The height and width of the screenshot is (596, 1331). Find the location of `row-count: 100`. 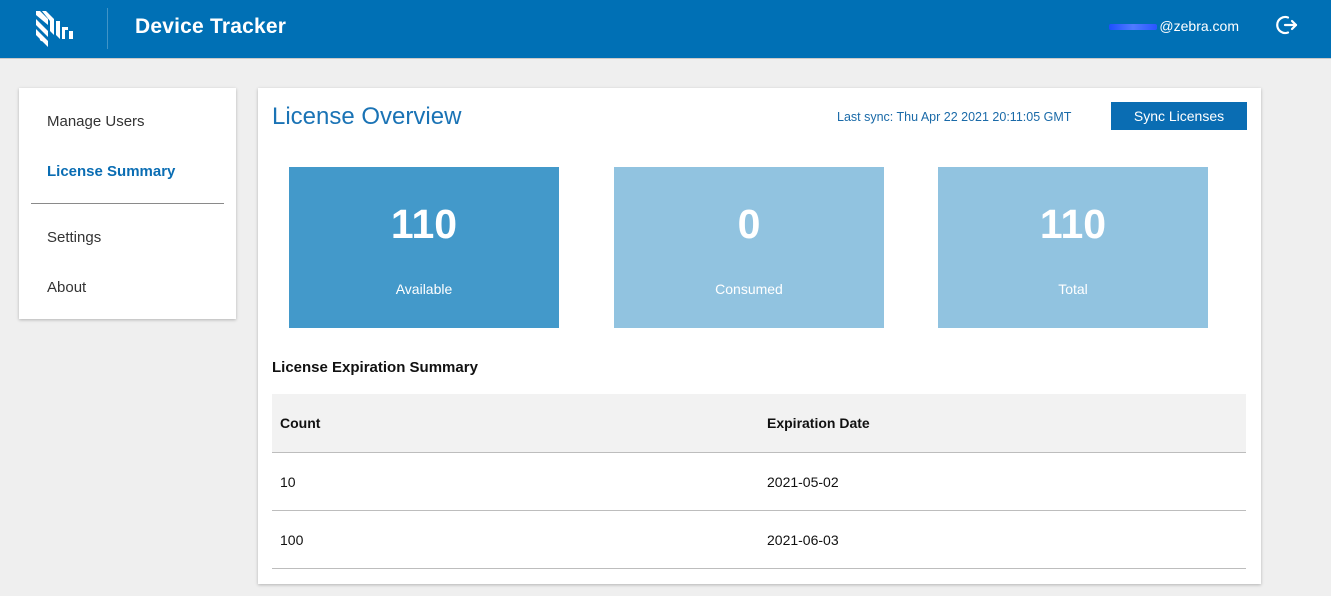

row-count: 100 is located at coordinates (292, 540).